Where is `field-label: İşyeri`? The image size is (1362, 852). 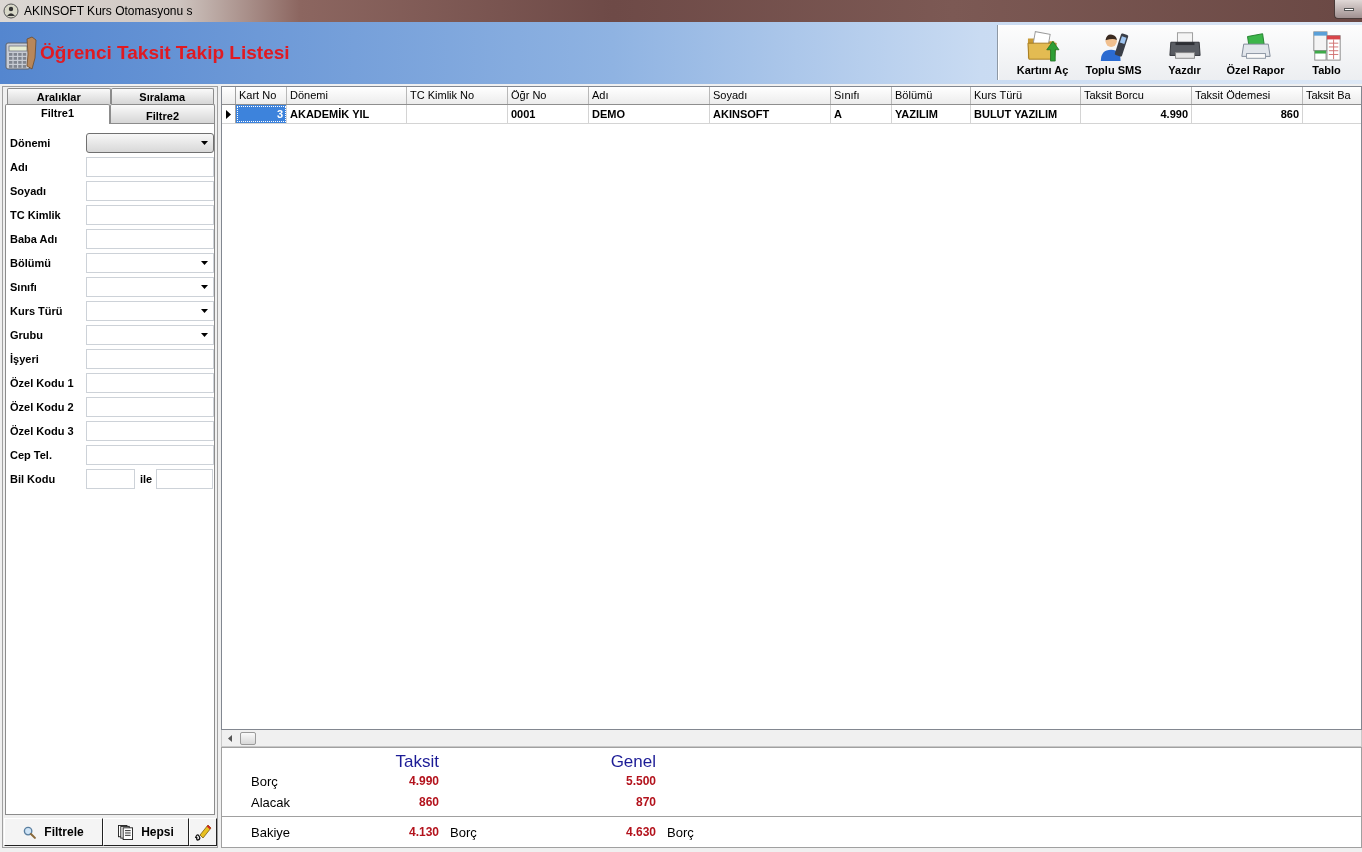
field-label: İşyeri is located at coordinates (25, 359).